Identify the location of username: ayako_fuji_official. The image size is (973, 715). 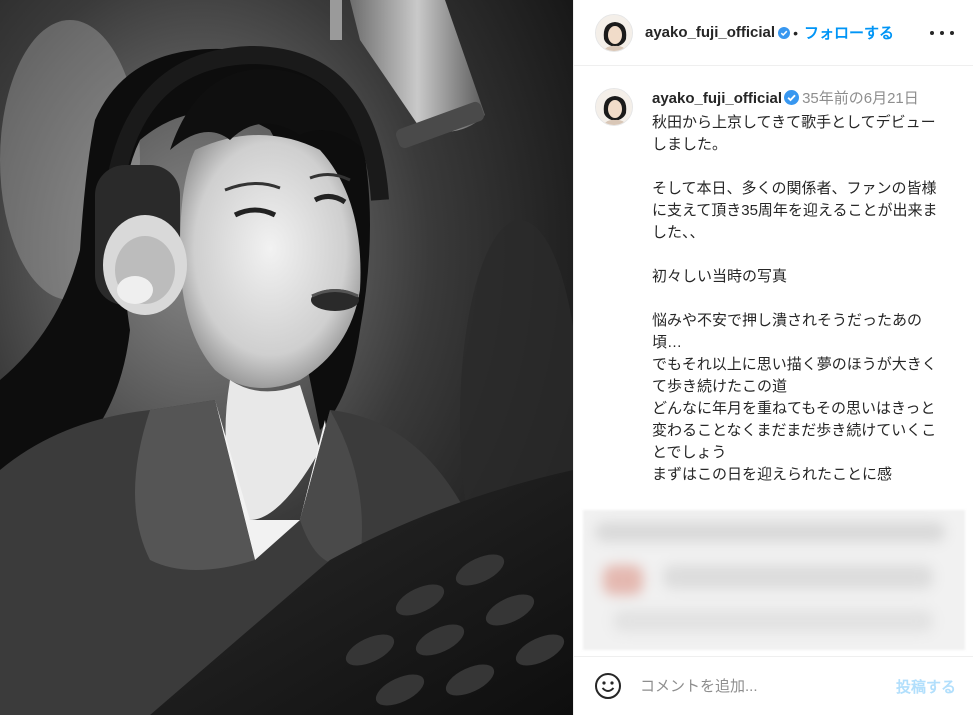
(710, 32).